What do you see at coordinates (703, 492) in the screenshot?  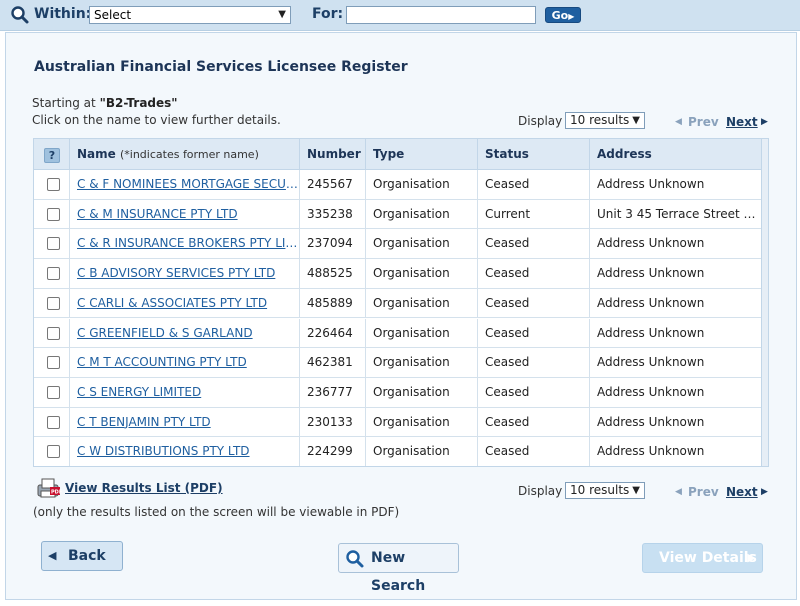 I see `prev-link-bottom: Prev` at bounding box center [703, 492].